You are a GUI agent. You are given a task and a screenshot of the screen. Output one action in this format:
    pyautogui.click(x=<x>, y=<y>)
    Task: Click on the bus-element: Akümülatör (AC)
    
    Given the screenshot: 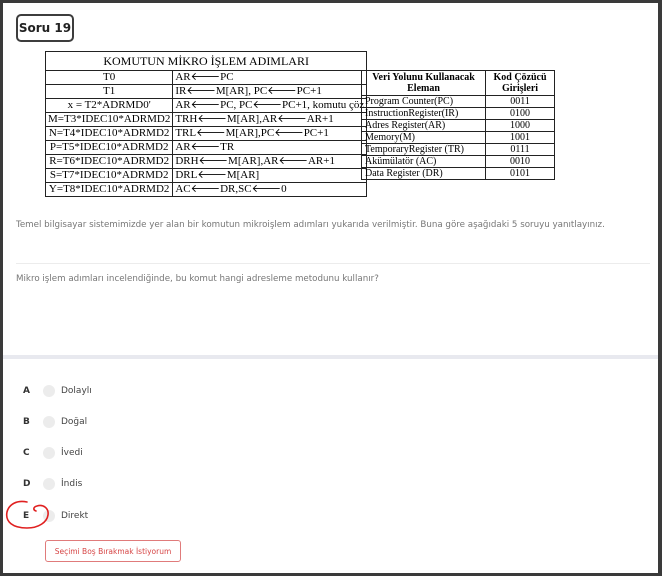 What is the action you would take?
    pyautogui.click(x=423, y=161)
    